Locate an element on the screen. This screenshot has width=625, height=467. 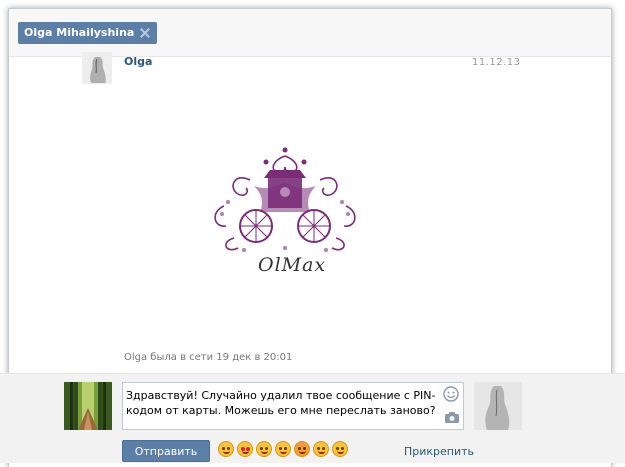
smile-icon is located at coordinates (451, 394).